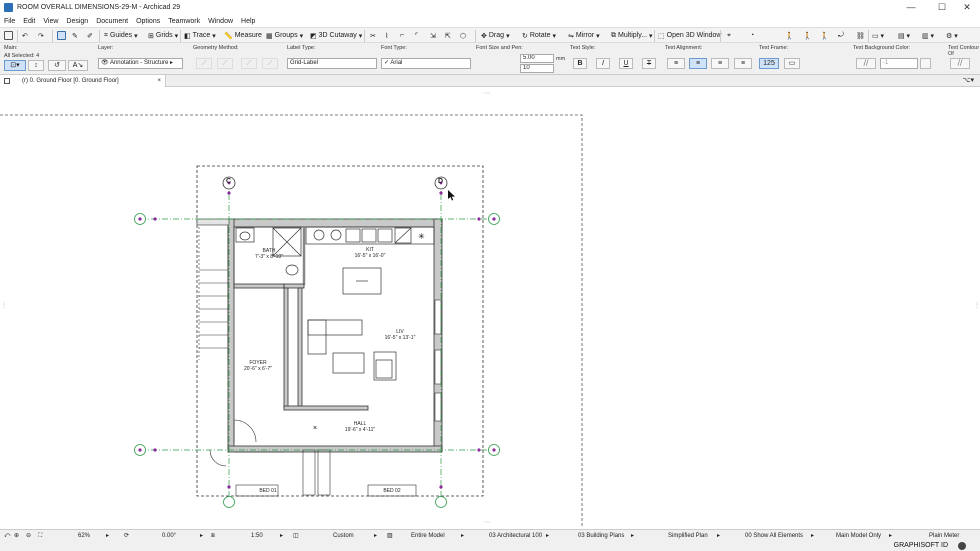  I want to click on label-type-select: Grid-Label, so click(332, 63).